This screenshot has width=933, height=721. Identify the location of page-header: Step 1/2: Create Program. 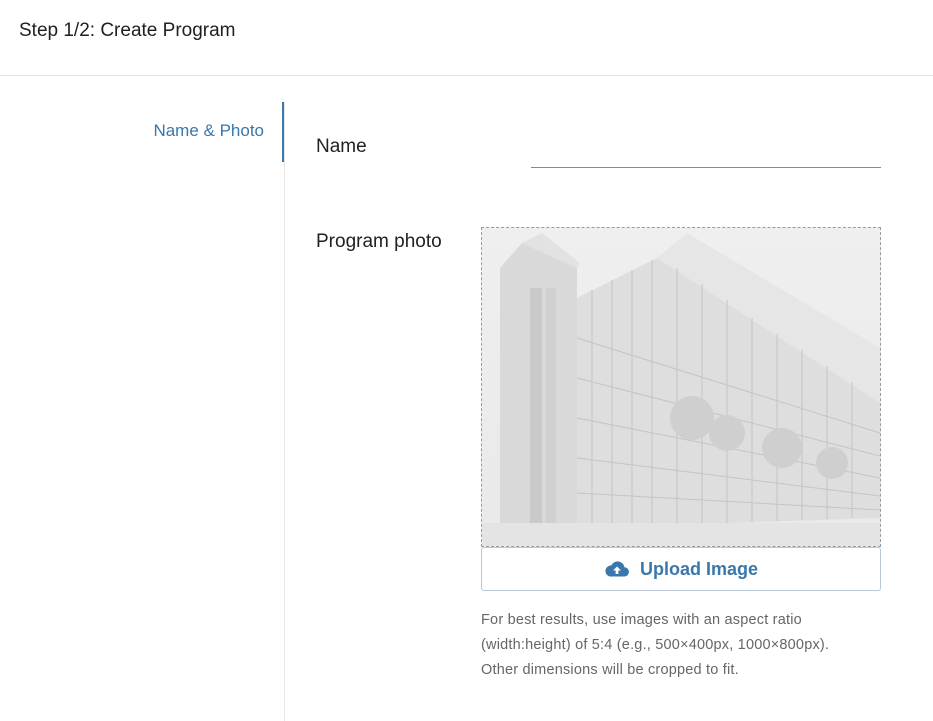
(466, 38).